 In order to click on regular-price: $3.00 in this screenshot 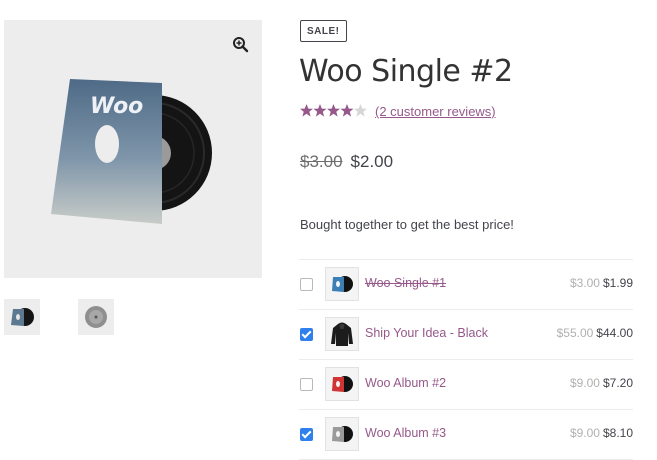, I will do `click(321, 161)`.